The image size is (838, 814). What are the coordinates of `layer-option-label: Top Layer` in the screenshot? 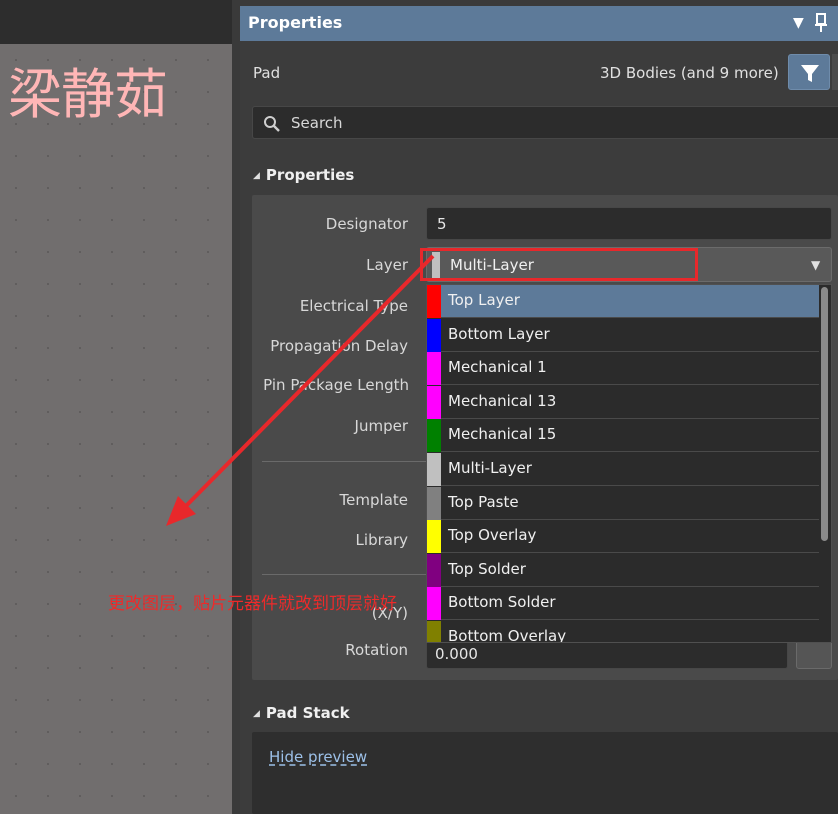 It's located at (484, 300).